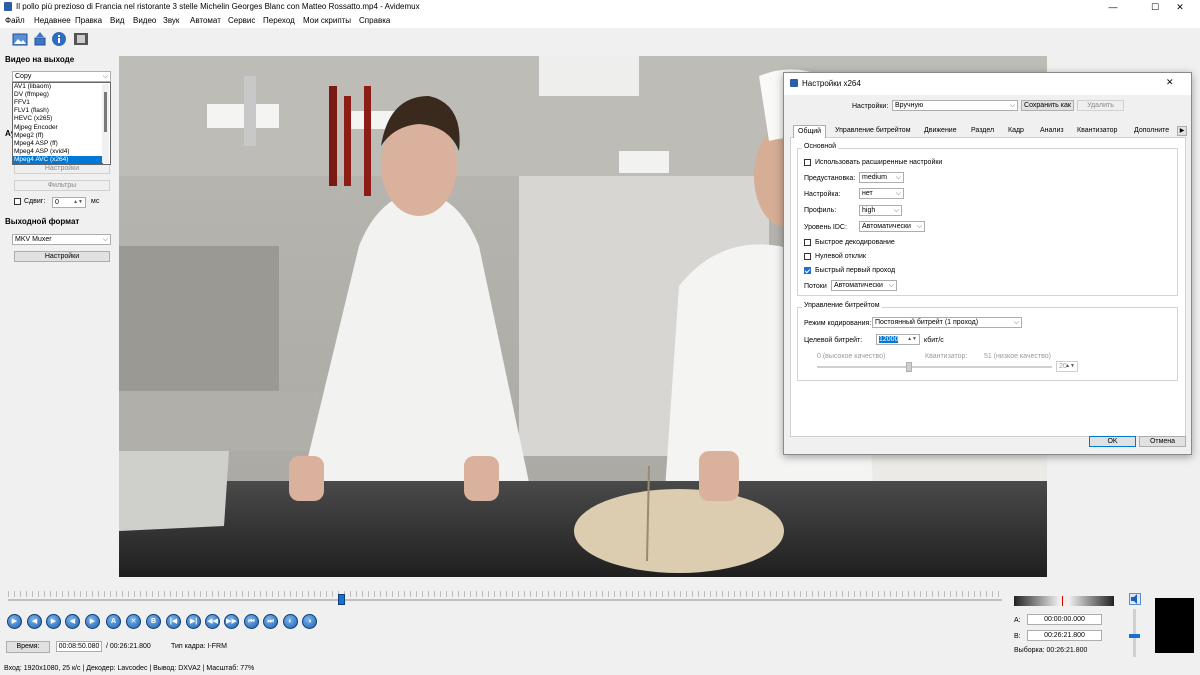 Image resolution: width=1200 pixels, height=675 pixels. Describe the element at coordinates (58, 136) in the screenshot. I see `codec-option: Mpeg2 (ff)` at that location.